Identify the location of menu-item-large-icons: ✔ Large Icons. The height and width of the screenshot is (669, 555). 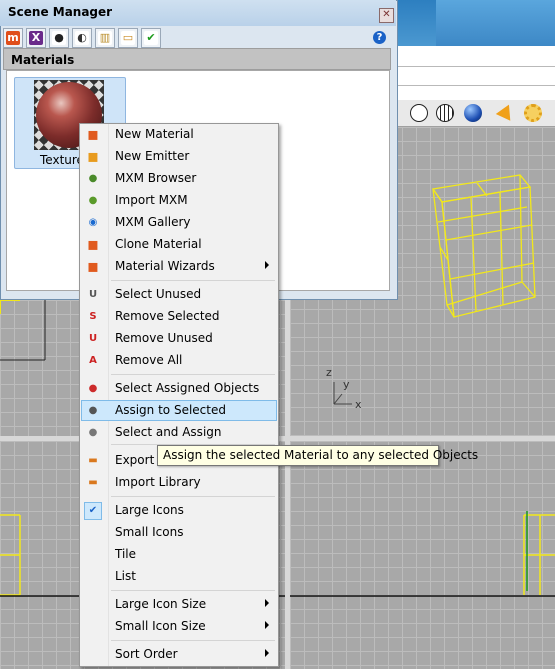
(179, 510).